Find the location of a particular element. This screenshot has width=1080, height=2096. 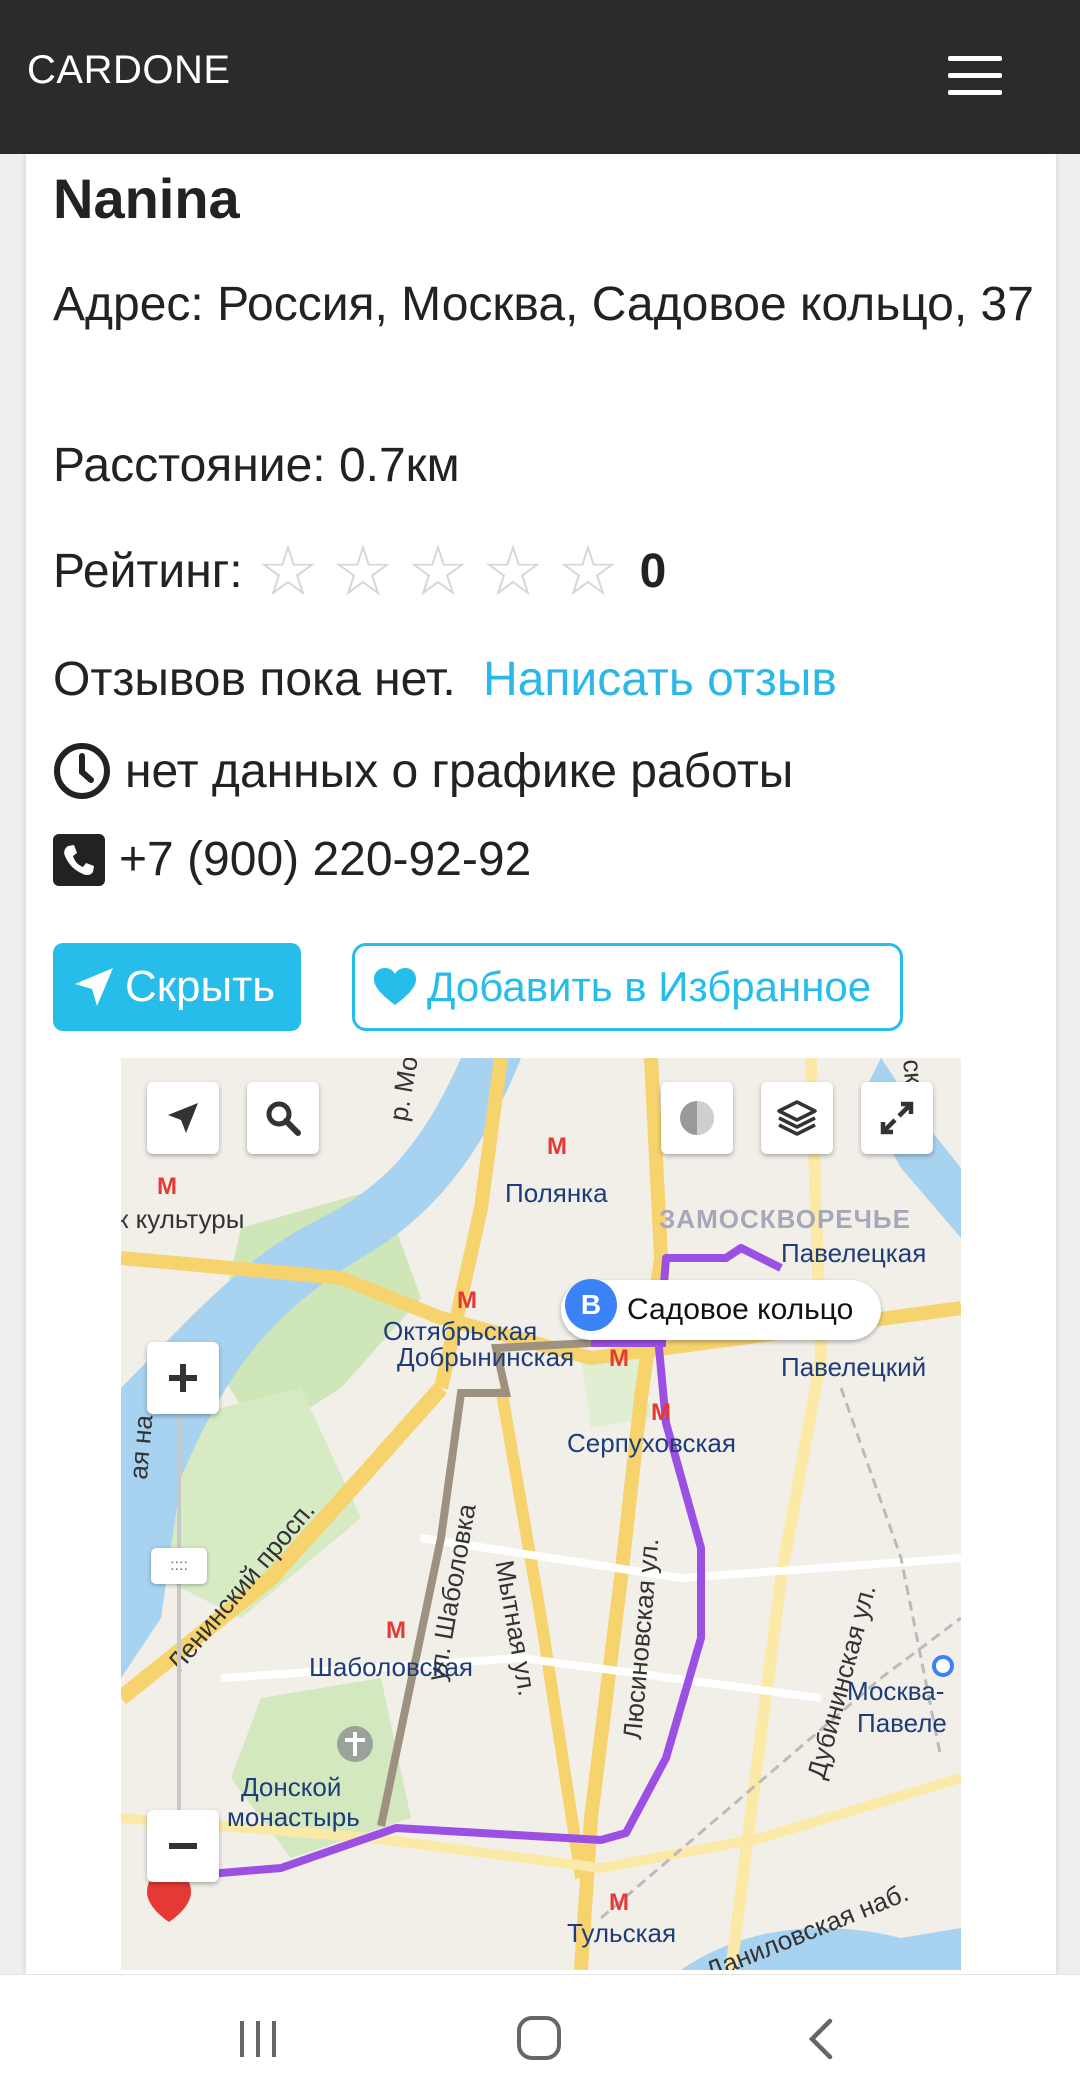

map-label-zamoskvorechye: ЗАМОСКВОРЕЧЬЕ is located at coordinates (785, 1219).